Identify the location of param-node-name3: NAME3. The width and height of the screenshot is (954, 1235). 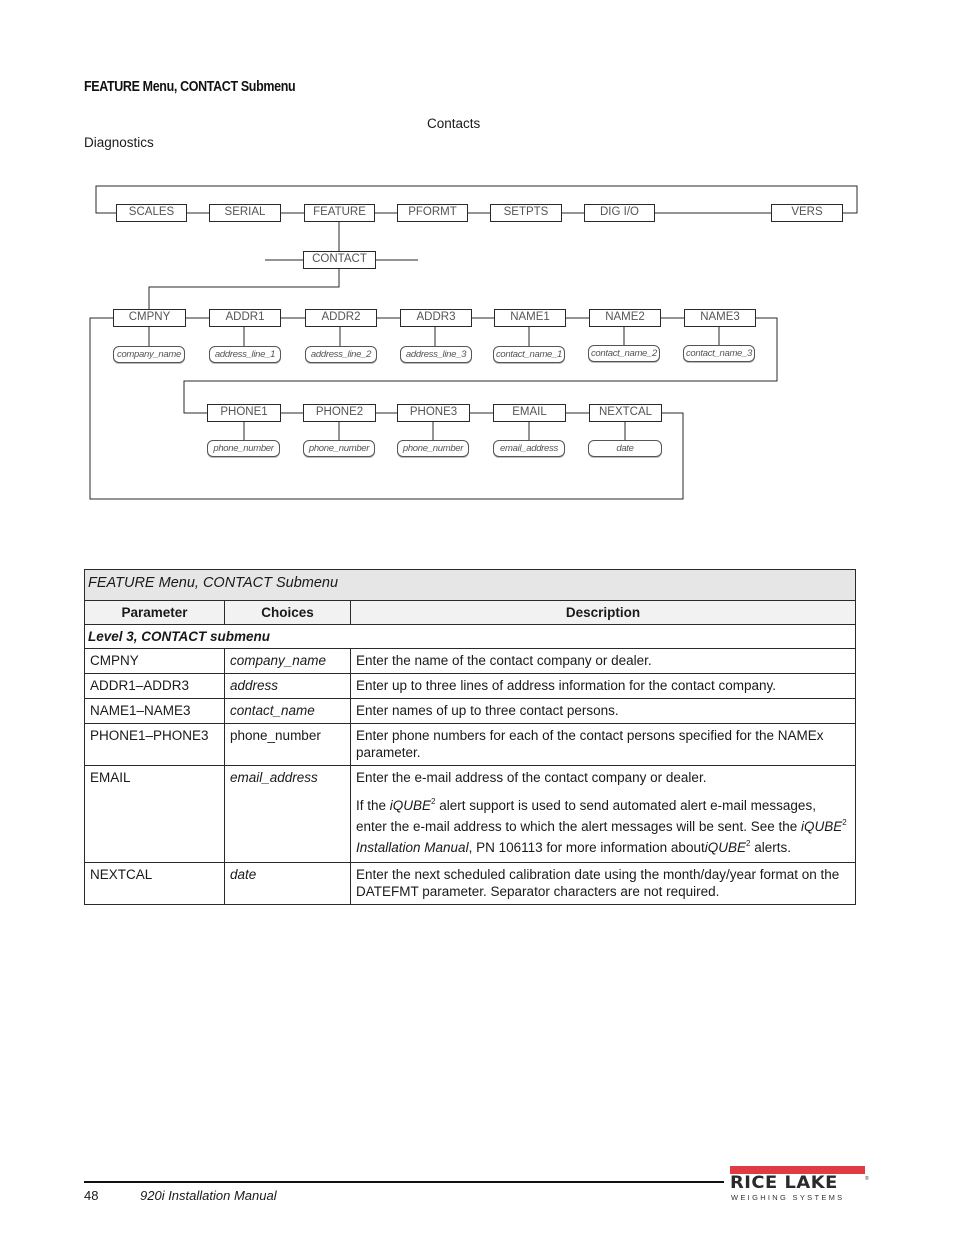
(720, 318).